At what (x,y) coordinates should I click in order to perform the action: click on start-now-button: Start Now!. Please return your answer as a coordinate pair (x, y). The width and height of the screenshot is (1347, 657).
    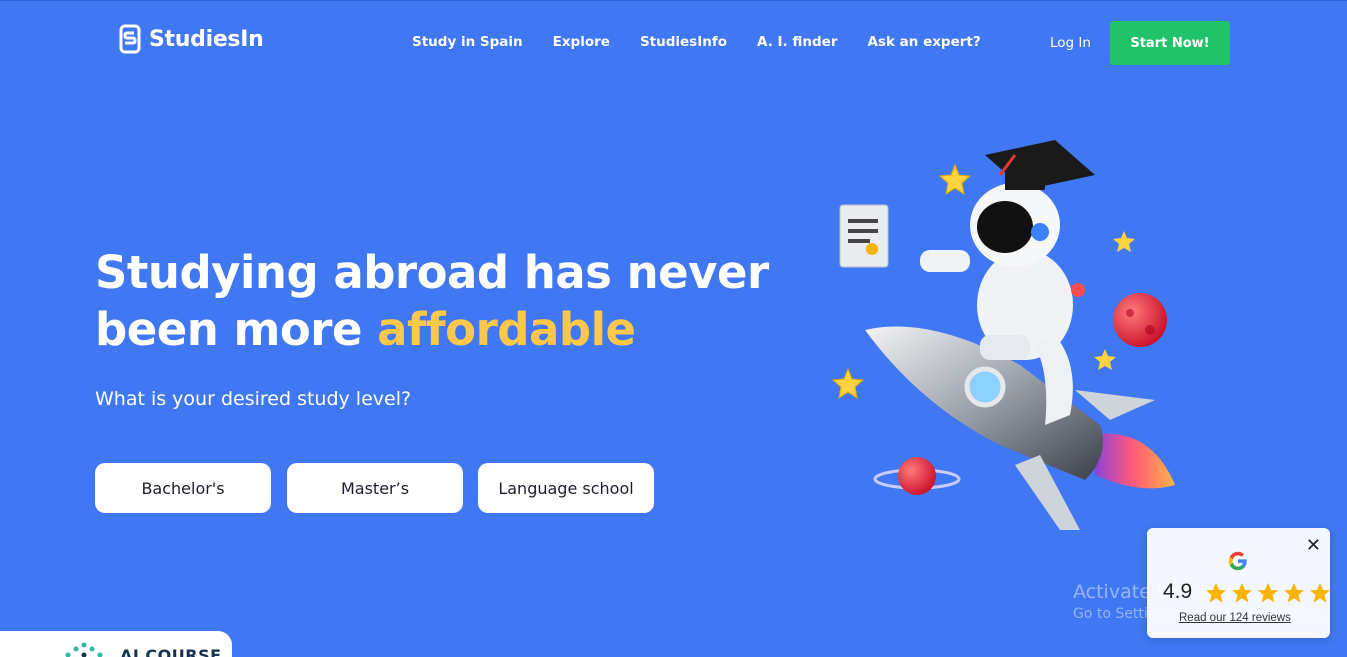
    Looking at the image, I should click on (1170, 43).